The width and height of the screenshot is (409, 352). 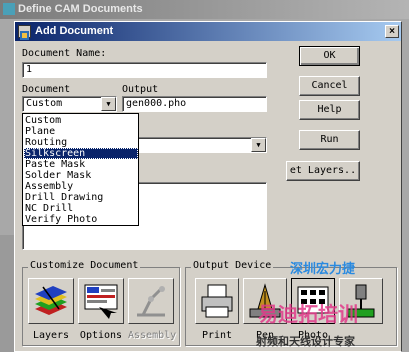 I want to click on output-label: Output, so click(x=140, y=89).